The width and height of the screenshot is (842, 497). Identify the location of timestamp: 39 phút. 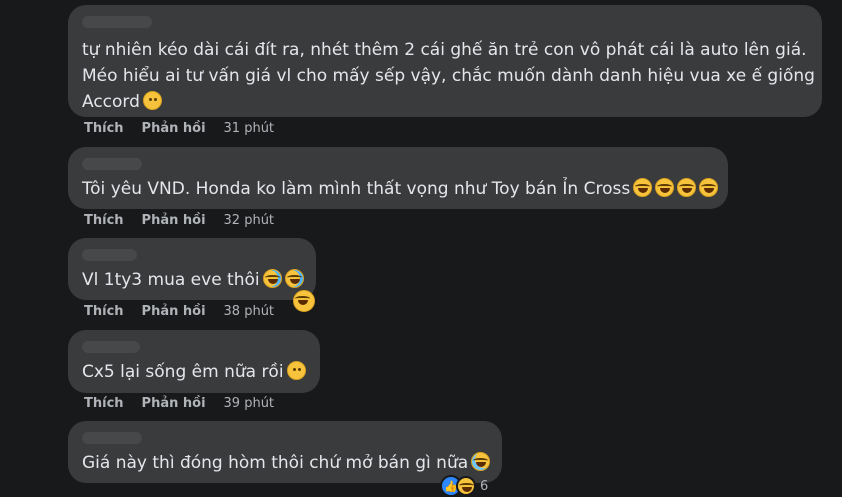
(249, 403).